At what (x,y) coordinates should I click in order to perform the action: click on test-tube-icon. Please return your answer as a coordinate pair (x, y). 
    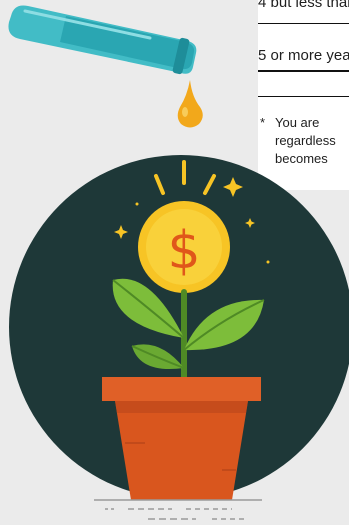
    Looking at the image, I should click on (102, 40).